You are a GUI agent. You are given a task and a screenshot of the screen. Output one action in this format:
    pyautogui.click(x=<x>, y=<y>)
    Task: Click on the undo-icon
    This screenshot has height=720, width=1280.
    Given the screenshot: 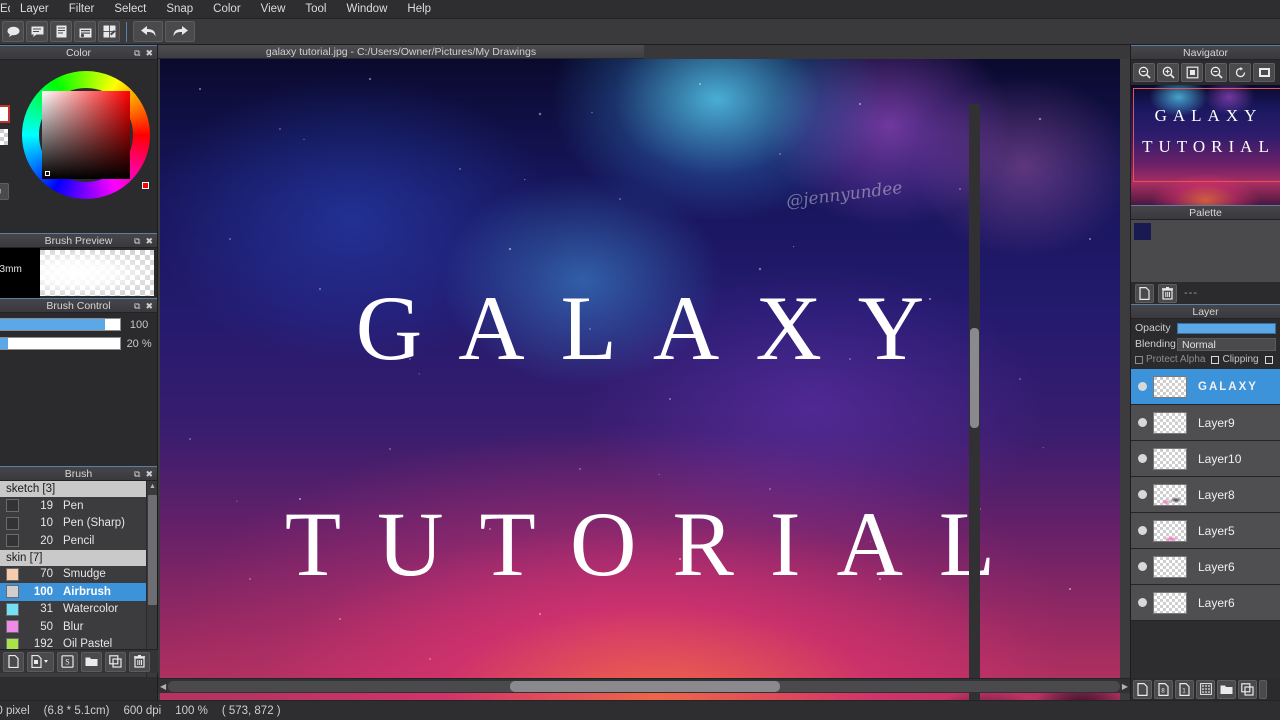 What is the action you would take?
    pyautogui.click(x=148, y=31)
    